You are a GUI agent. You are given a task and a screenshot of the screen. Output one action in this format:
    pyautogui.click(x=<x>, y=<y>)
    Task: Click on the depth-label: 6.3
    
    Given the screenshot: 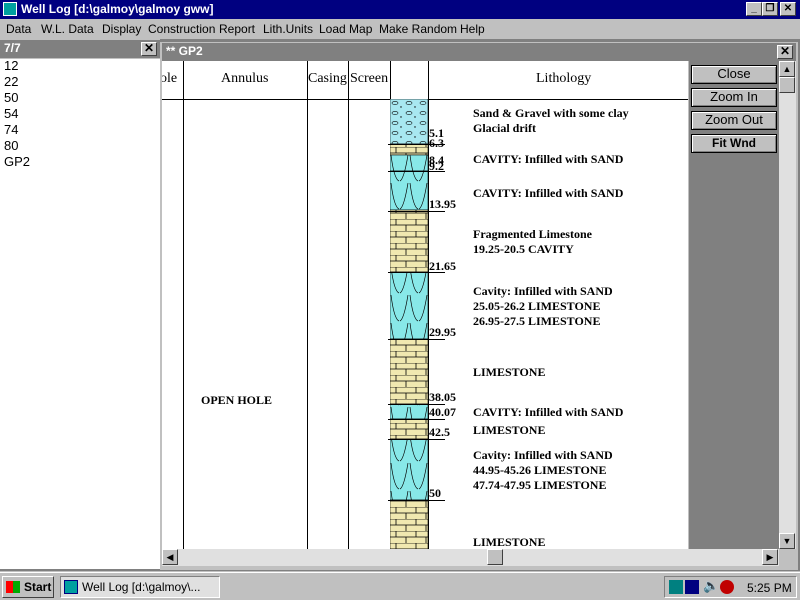 What is the action you would take?
    pyautogui.click(x=436, y=143)
    